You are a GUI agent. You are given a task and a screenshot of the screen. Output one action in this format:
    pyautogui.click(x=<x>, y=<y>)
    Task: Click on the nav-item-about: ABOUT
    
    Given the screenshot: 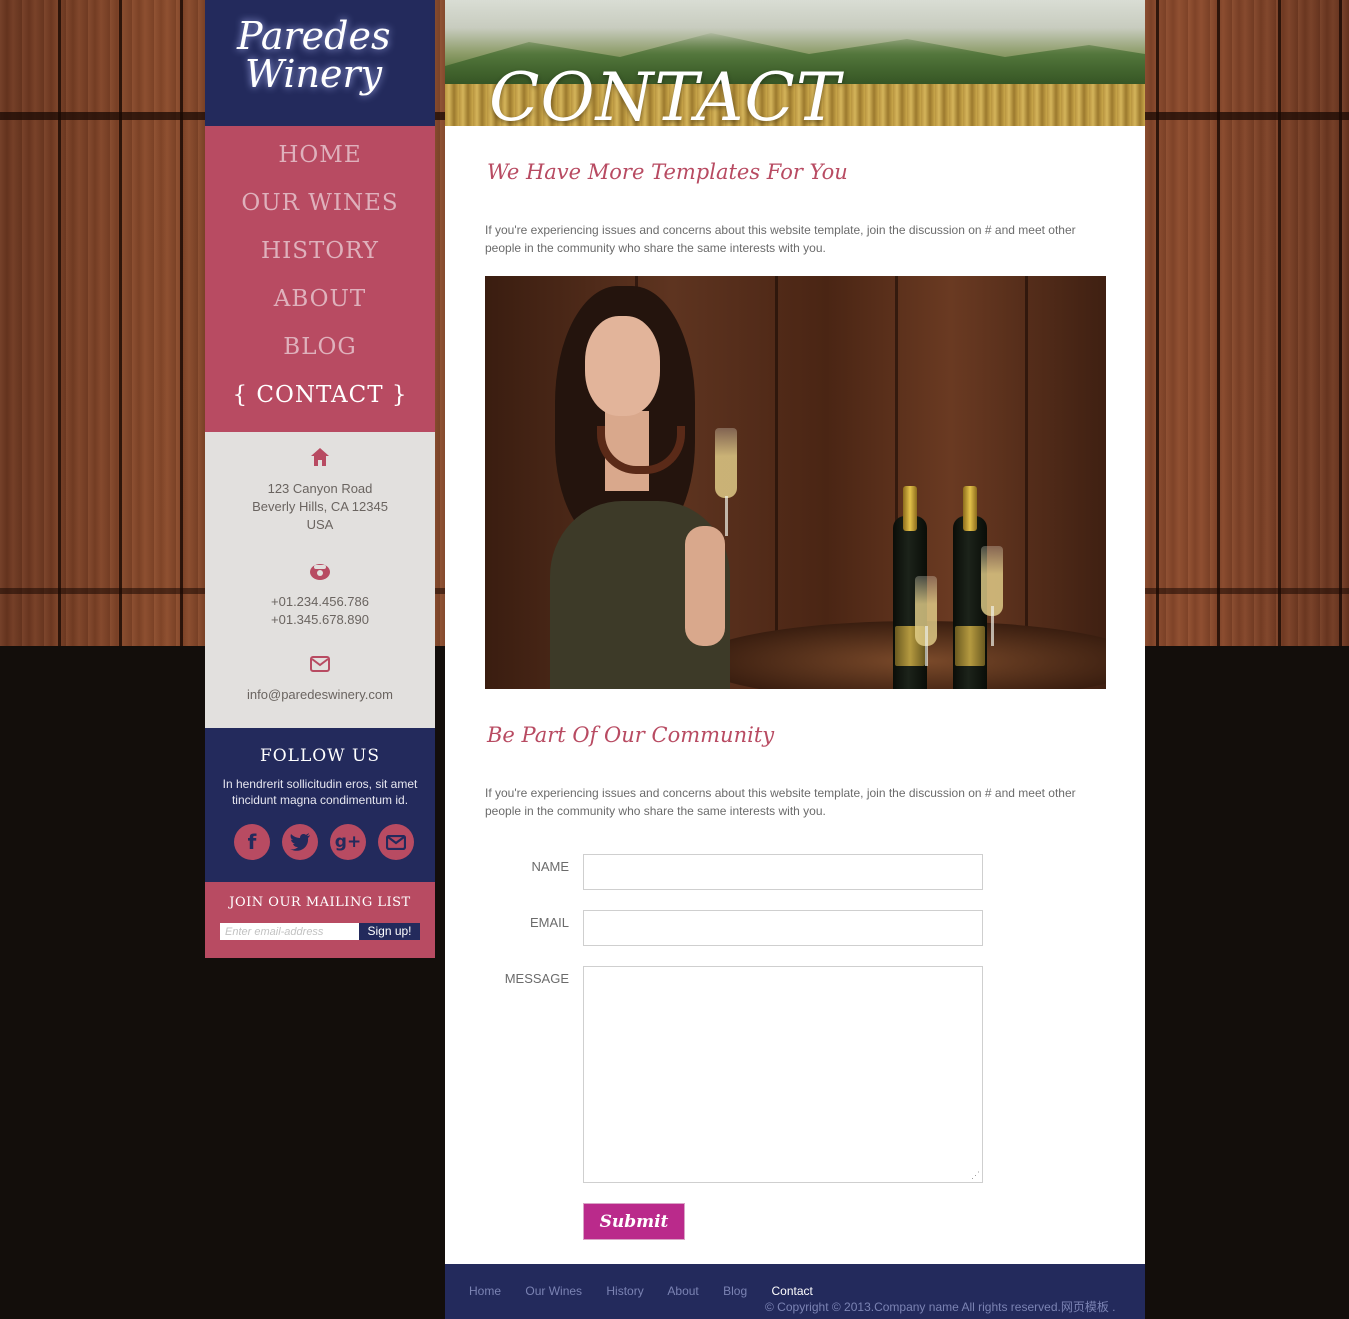 What is the action you would take?
    pyautogui.click(x=320, y=306)
    